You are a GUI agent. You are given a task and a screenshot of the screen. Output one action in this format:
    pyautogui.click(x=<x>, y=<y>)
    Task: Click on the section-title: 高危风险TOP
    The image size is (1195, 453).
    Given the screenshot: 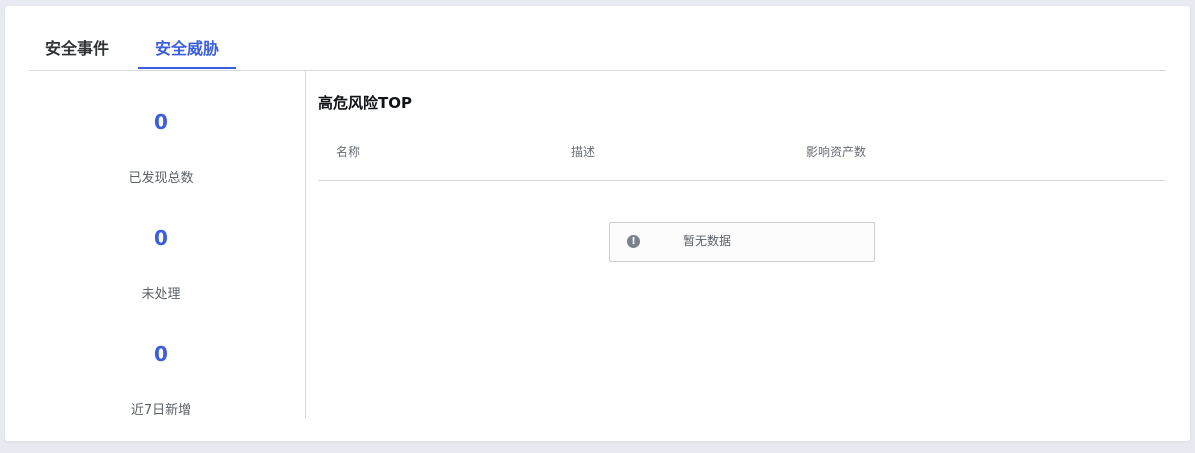 What is the action you would take?
    pyautogui.click(x=365, y=103)
    